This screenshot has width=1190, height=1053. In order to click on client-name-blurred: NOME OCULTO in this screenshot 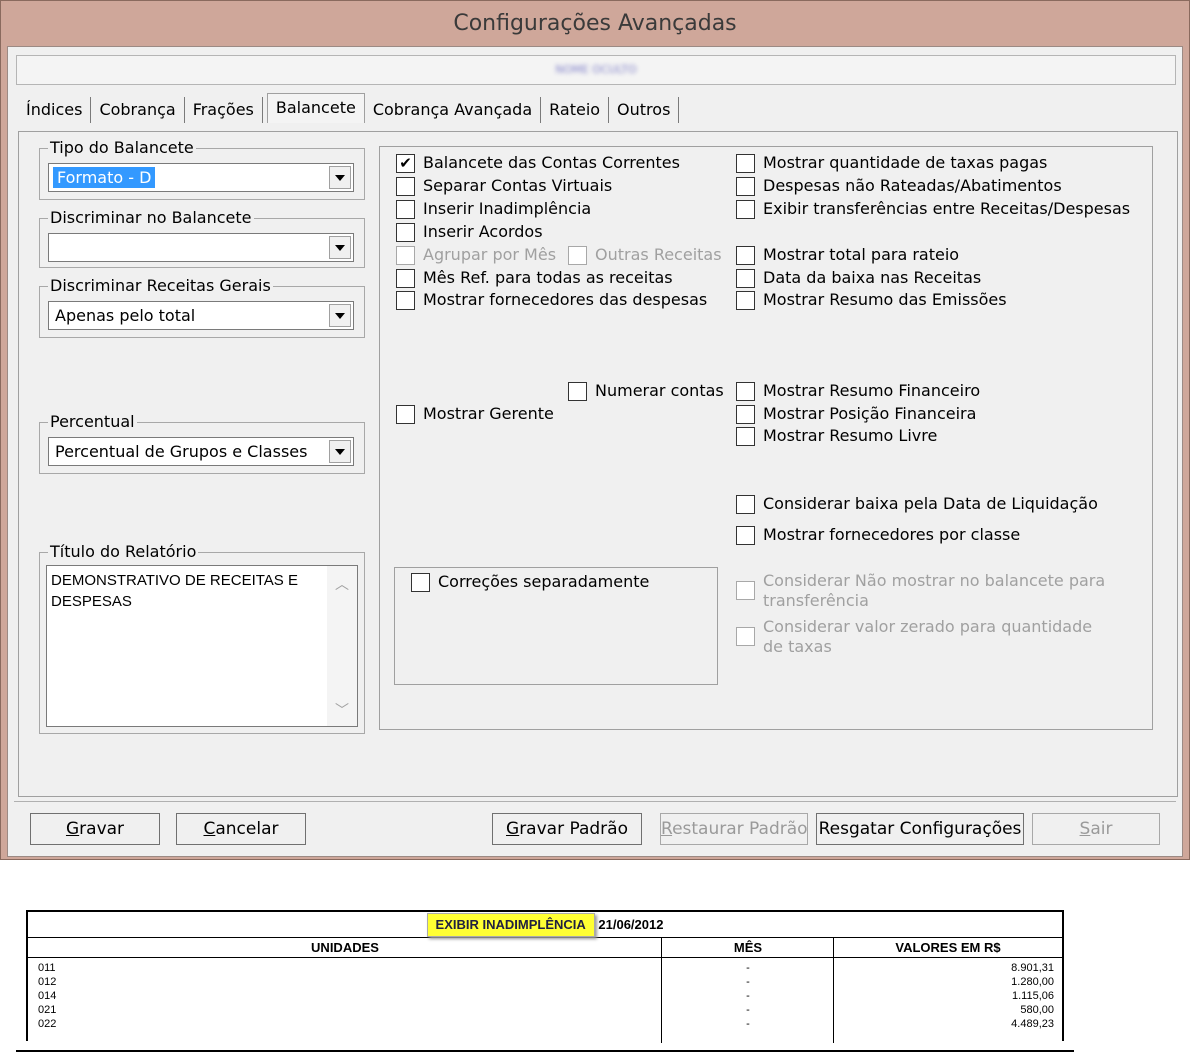, I will do `click(596, 69)`.